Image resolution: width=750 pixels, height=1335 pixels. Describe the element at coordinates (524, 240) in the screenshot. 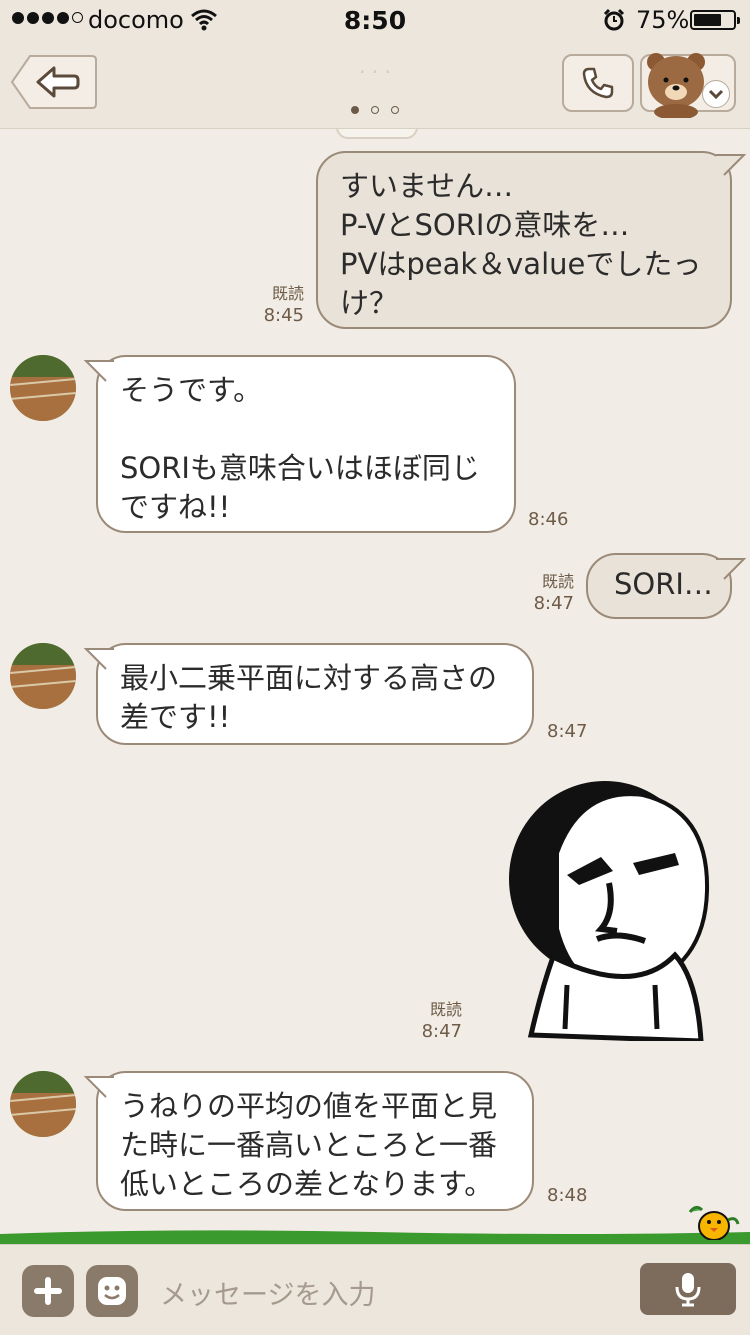

I see `message-bubble-outgoing: すいません… P-VとSORIの意味を… PVはpeak＆valueでしたっけ？` at that location.